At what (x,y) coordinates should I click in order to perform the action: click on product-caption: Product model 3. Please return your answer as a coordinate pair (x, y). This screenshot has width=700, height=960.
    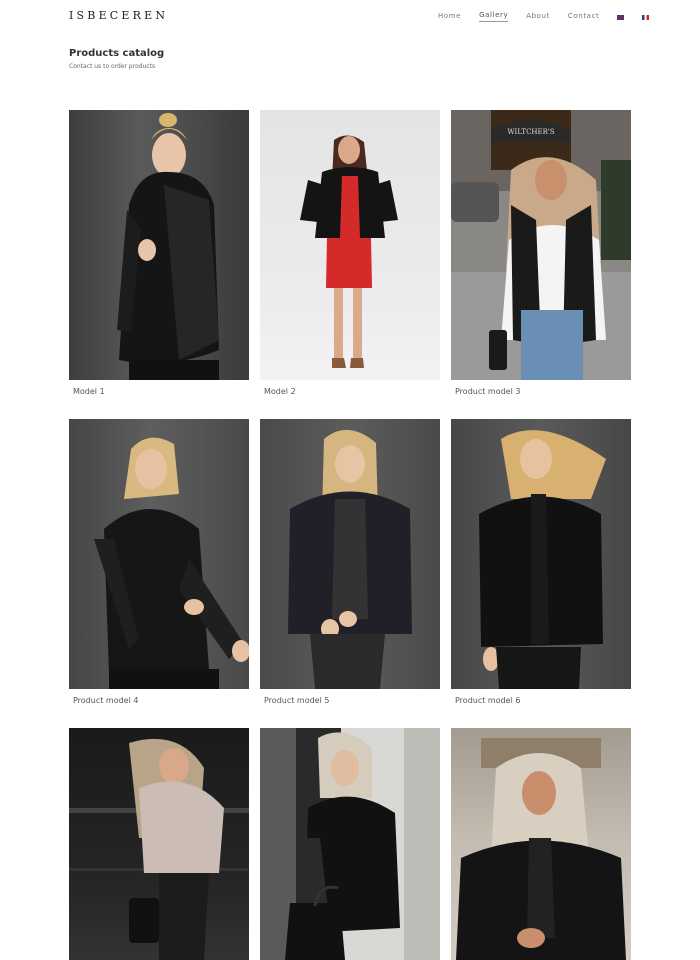
    Looking at the image, I should click on (487, 391).